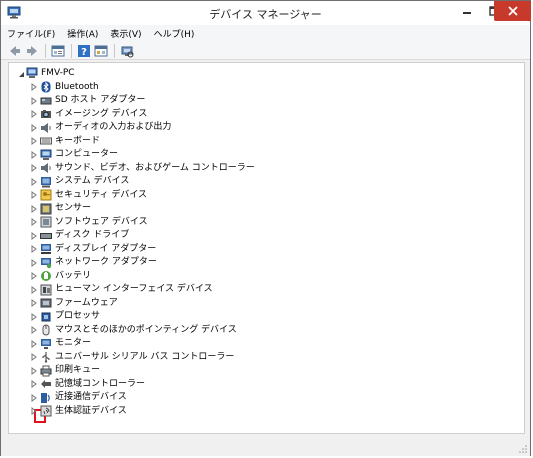 The width and height of the screenshot is (533, 458). Describe the element at coordinates (86, 303) in the screenshot. I see `device-category-label: ファームウェア` at that location.